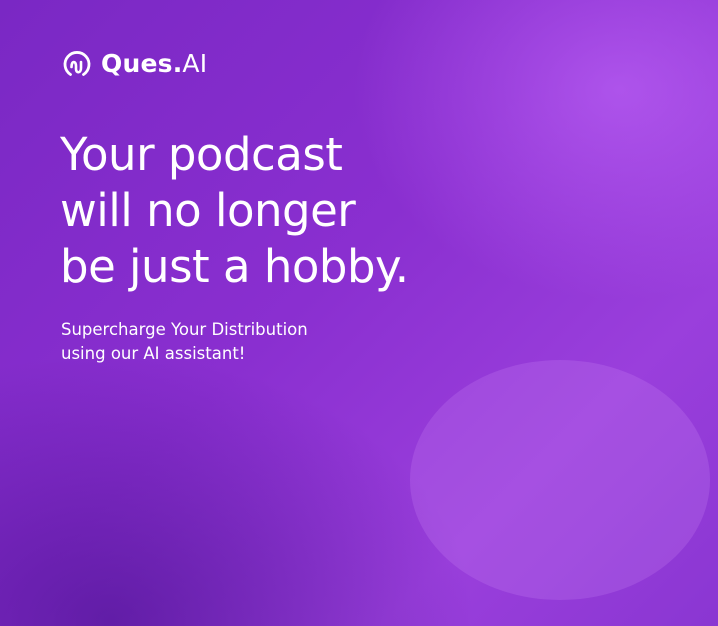  I want to click on headline-line: be just a hobby., so click(234, 266).